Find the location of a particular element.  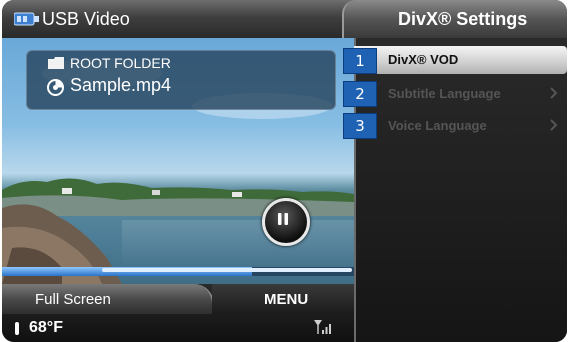

water is located at coordinates (238, 245).